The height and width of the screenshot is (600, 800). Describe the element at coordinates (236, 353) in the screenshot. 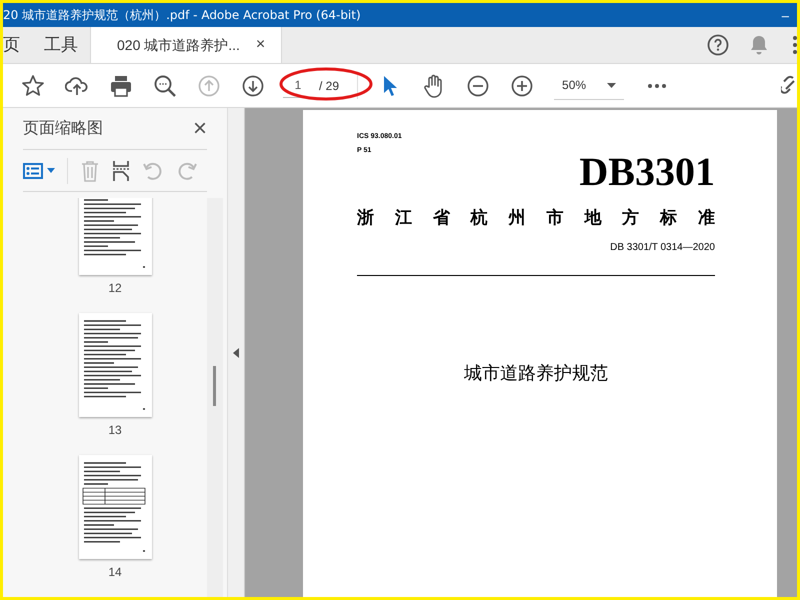

I see `collapse-arrow-icon` at that location.